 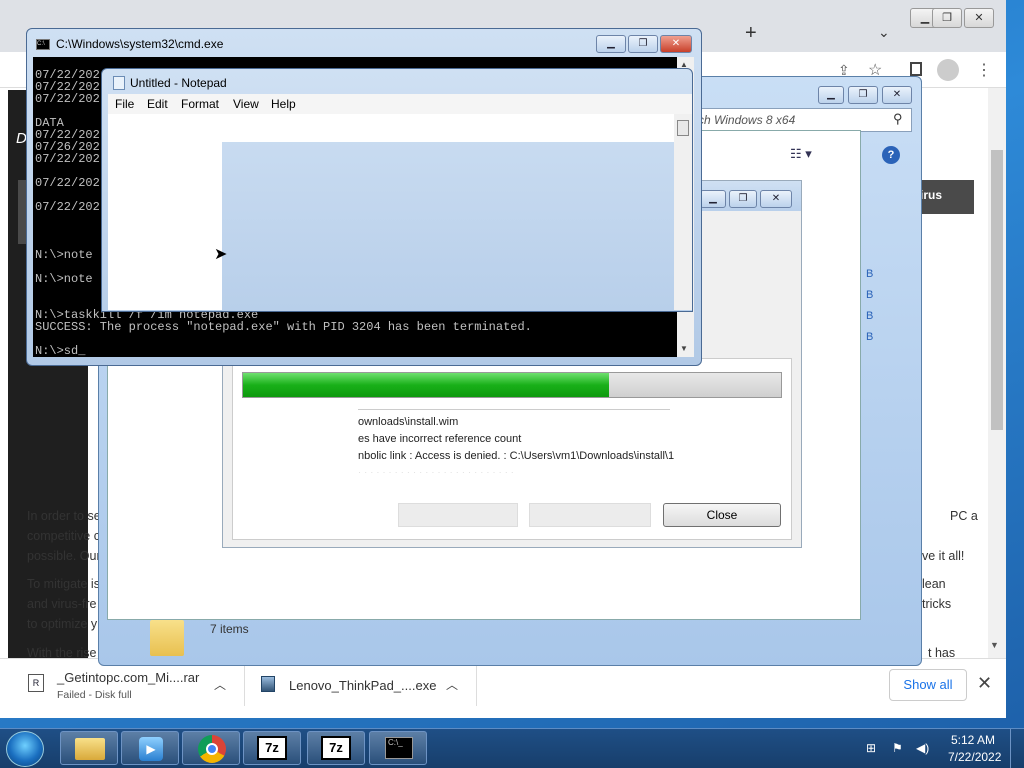 I want to click on explorer-search-placeholder: rch Windows 8 x64, so click(x=745, y=120).